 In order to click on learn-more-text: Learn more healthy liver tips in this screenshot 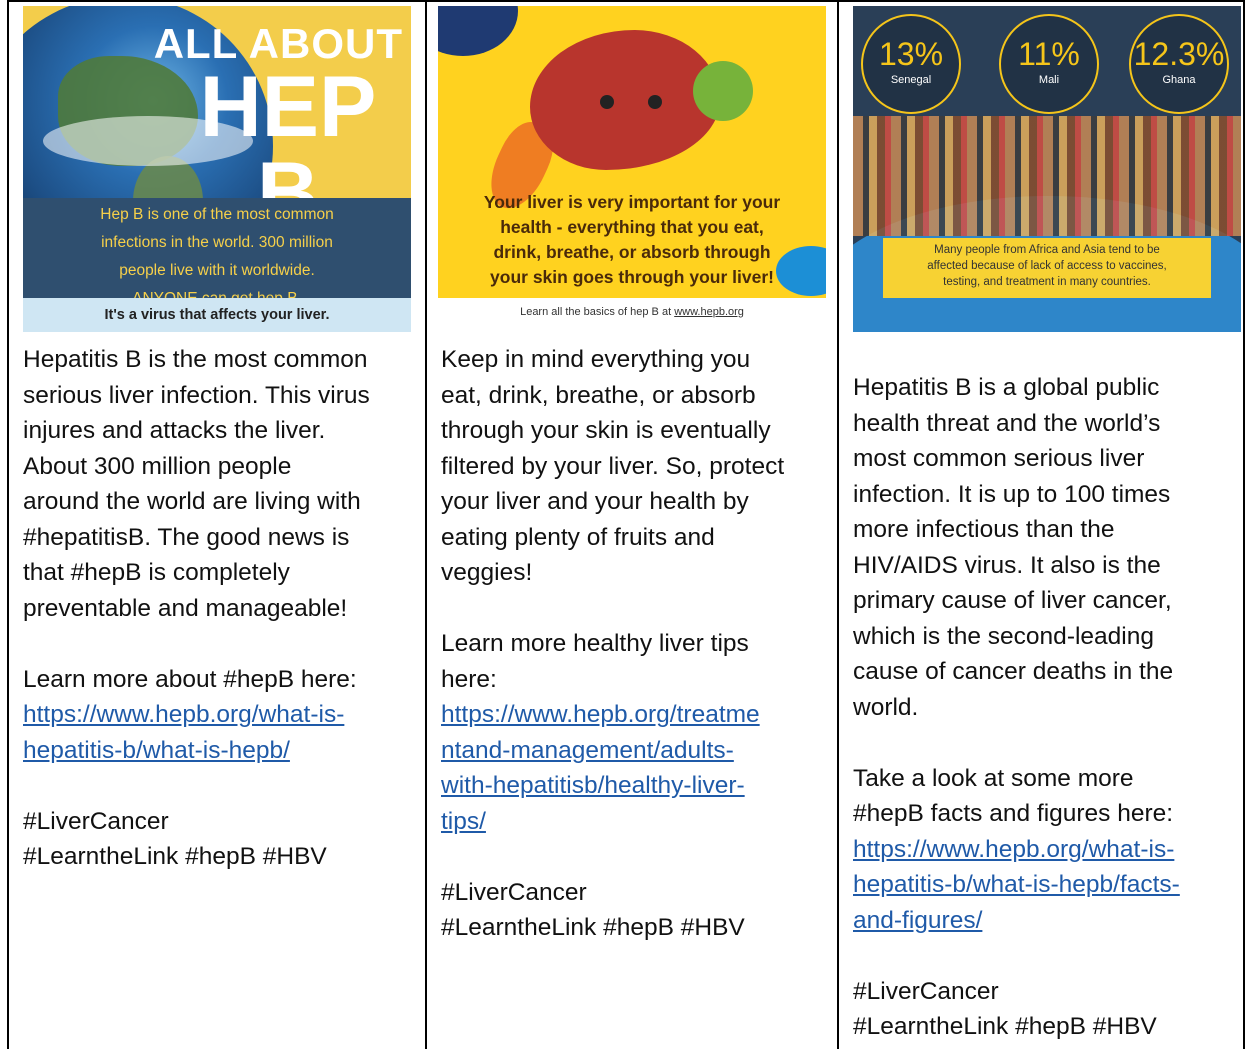, I will do `click(595, 643)`.